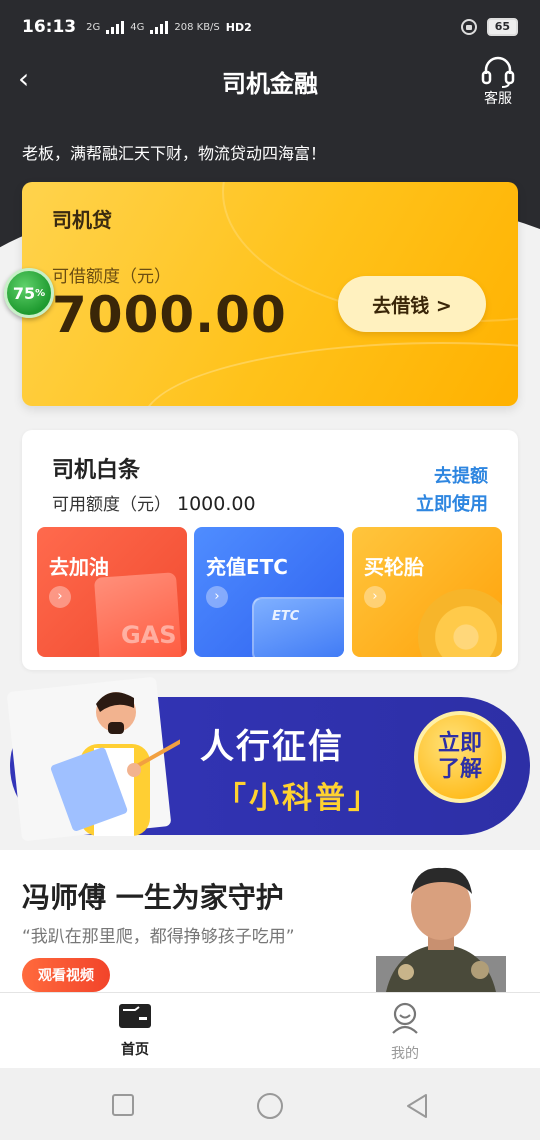 Image resolution: width=540 pixels, height=1140 pixels. Describe the element at coordinates (405, 1054) in the screenshot. I see `nav-mine-label: 我的` at that location.